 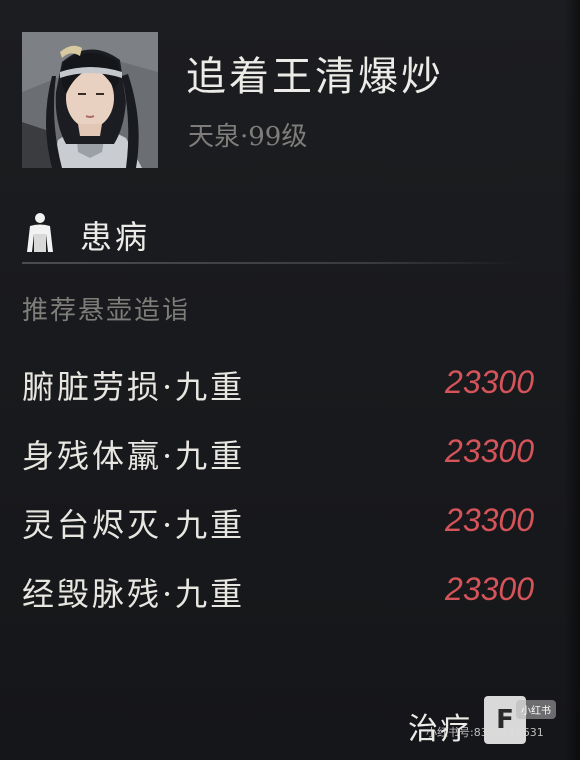 What do you see at coordinates (536, 709) in the screenshot?
I see `watermark-logo: 小红书` at bounding box center [536, 709].